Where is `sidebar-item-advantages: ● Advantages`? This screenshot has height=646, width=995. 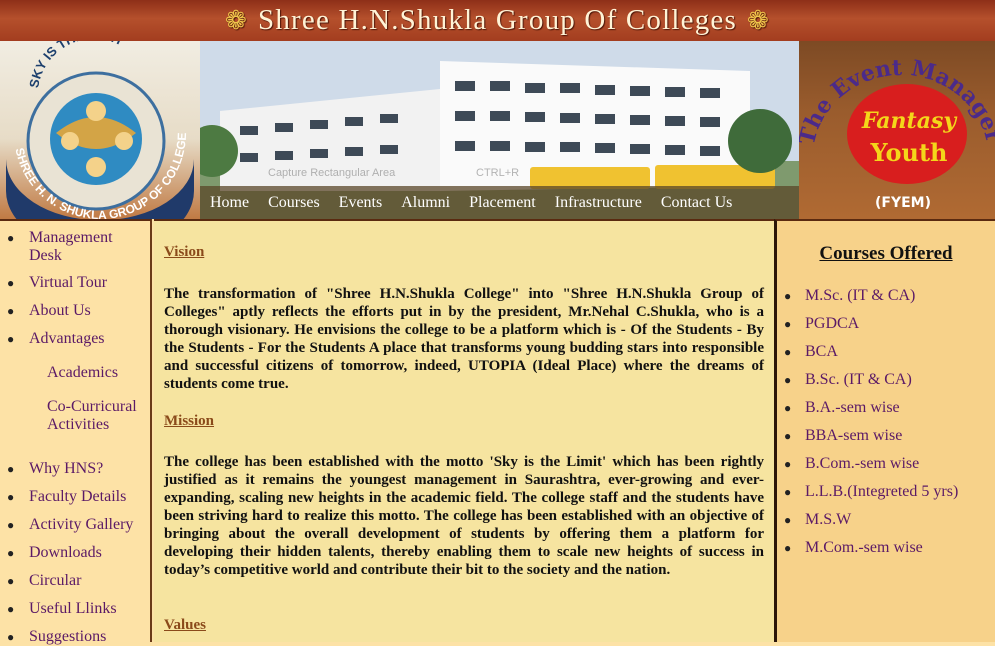 sidebar-item-advantages: ● Advantages is located at coordinates (56, 339).